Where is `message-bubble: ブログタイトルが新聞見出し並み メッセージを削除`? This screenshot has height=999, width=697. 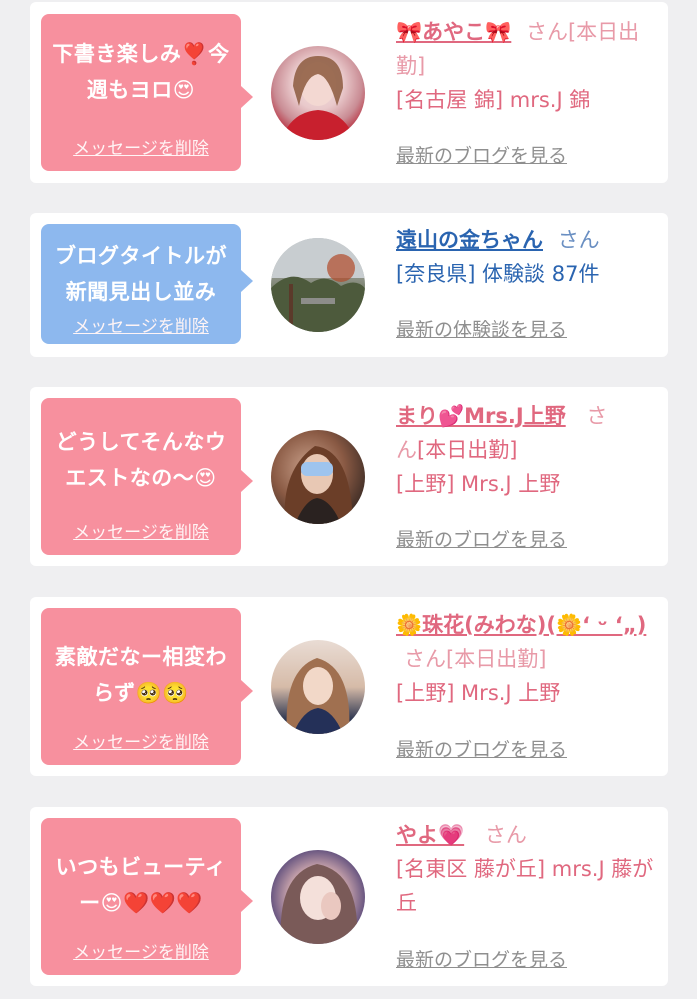
message-bubble: ブログタイトルが新聞見出し並み メッセージを削除 is located at coordinates (147, 284).